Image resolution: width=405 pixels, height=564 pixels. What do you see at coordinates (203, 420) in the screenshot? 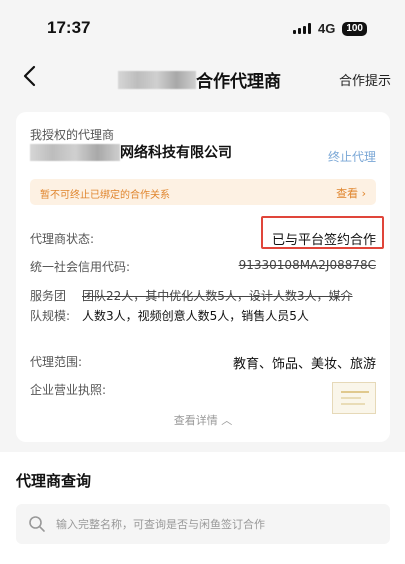
I see `view-details-button: 查看详情 ︿` at bounding box center [203, 420].